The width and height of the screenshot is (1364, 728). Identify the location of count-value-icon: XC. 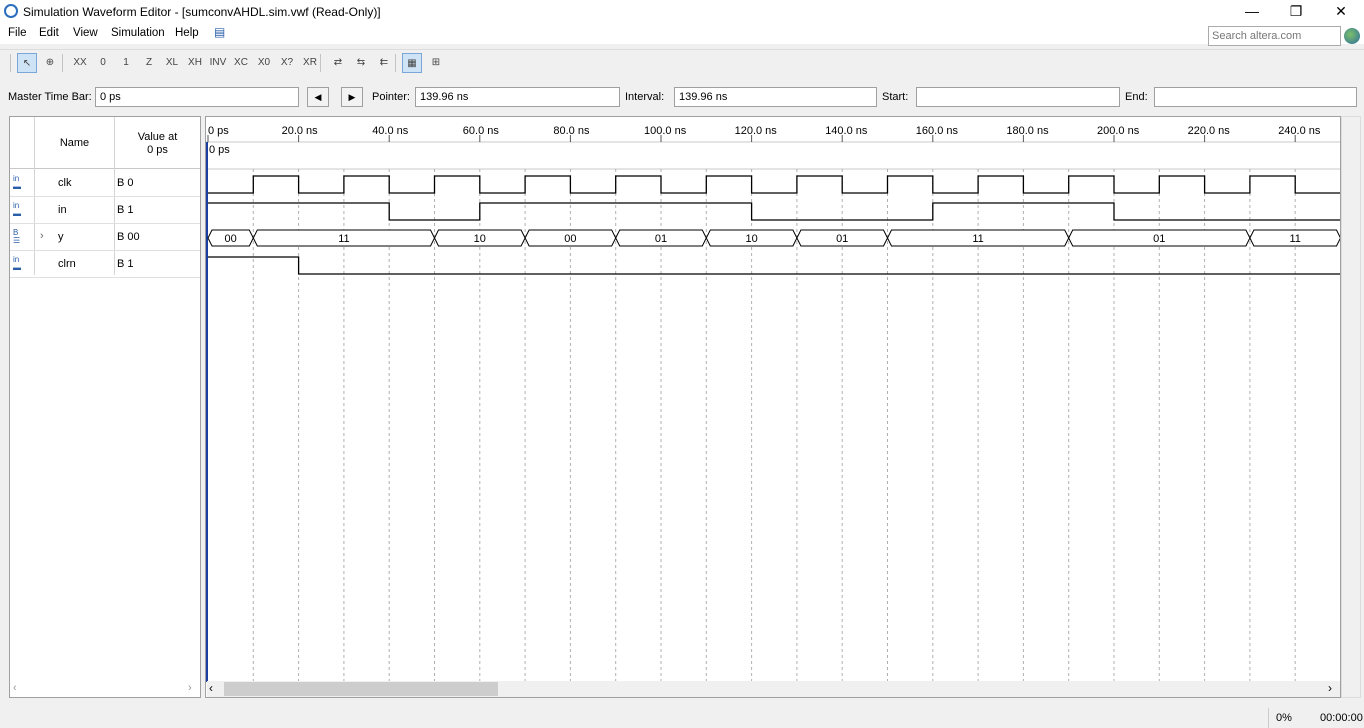
(241, 63).